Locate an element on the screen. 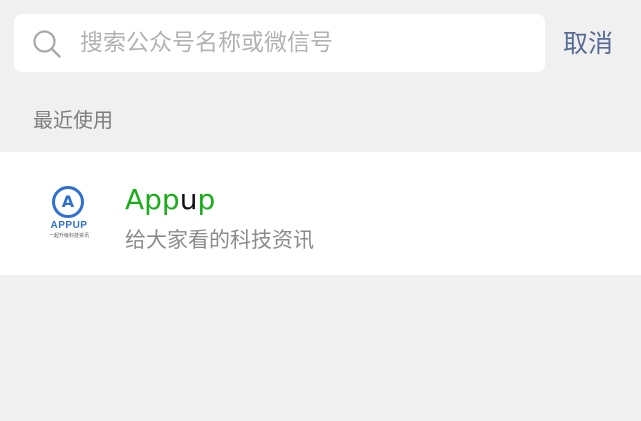 The image size is (641, 421). avatar-letter: A is located at coordinates (68, 201).